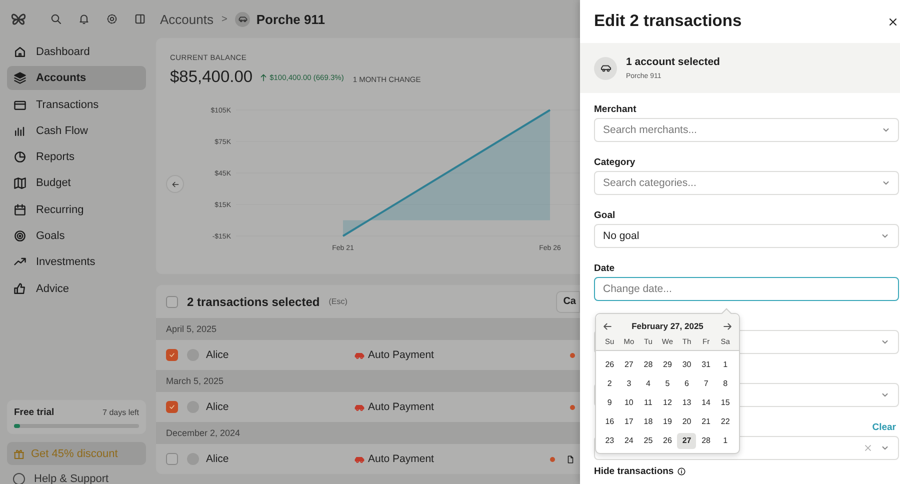 The width and height of the screenshot is (900, 484). I want to click on calendar-day: 30, so click(686, 365).